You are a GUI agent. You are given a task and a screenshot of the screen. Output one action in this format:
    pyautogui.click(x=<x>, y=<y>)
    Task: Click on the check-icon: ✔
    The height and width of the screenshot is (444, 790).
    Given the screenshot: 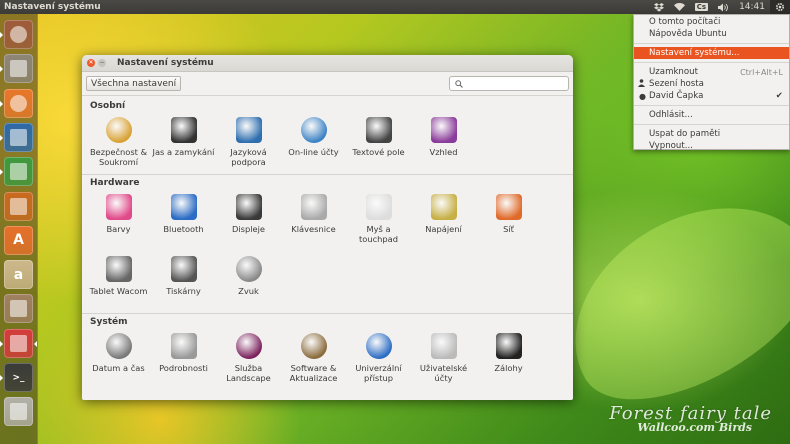 What is the action you would take?
    pyautogui.click(x=779, y=96)
    